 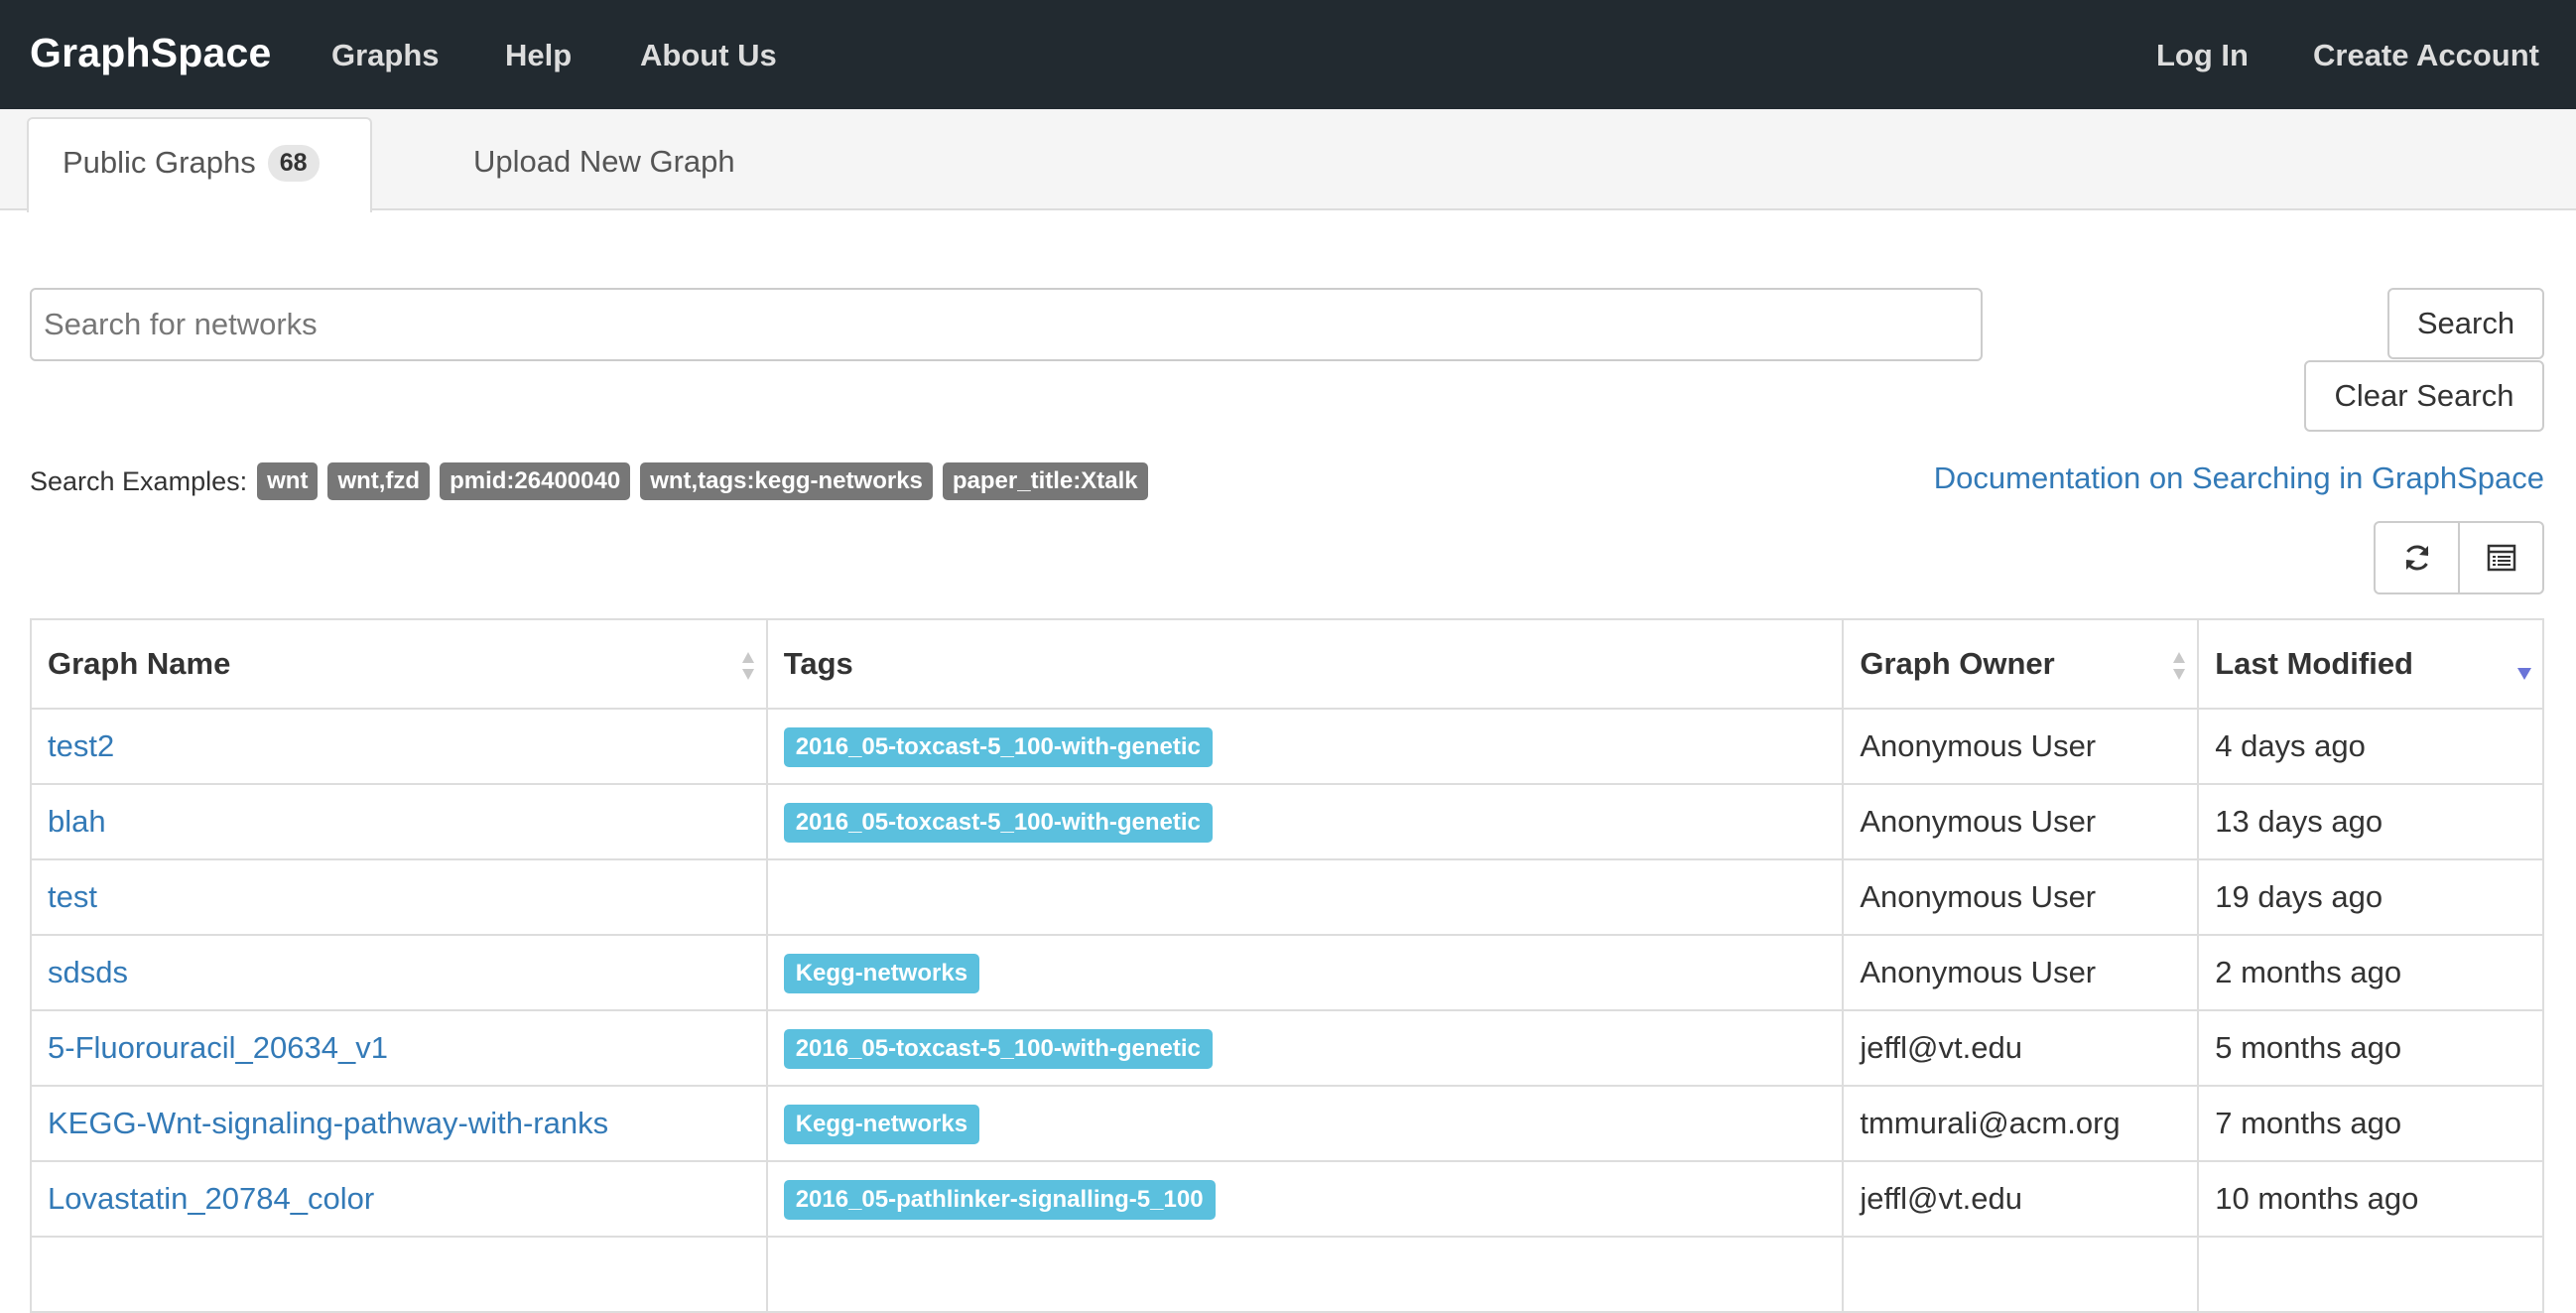 I want to click on search-input, so click(x=1007, y=324).